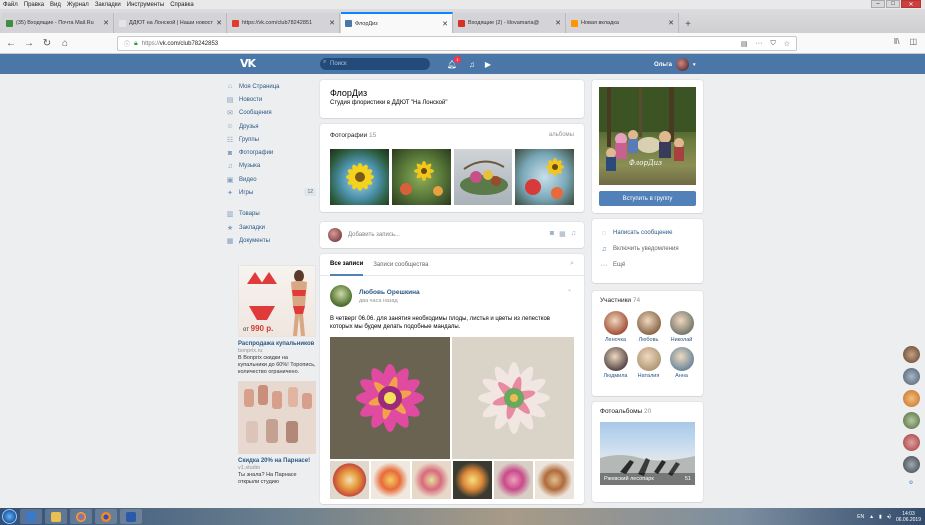 This screenshot has width=925, height=525. What do you see at coordinates (81, 516) in the screenshot?
I see `taskbar-chrome-icon` at bounding box center [81, 516].